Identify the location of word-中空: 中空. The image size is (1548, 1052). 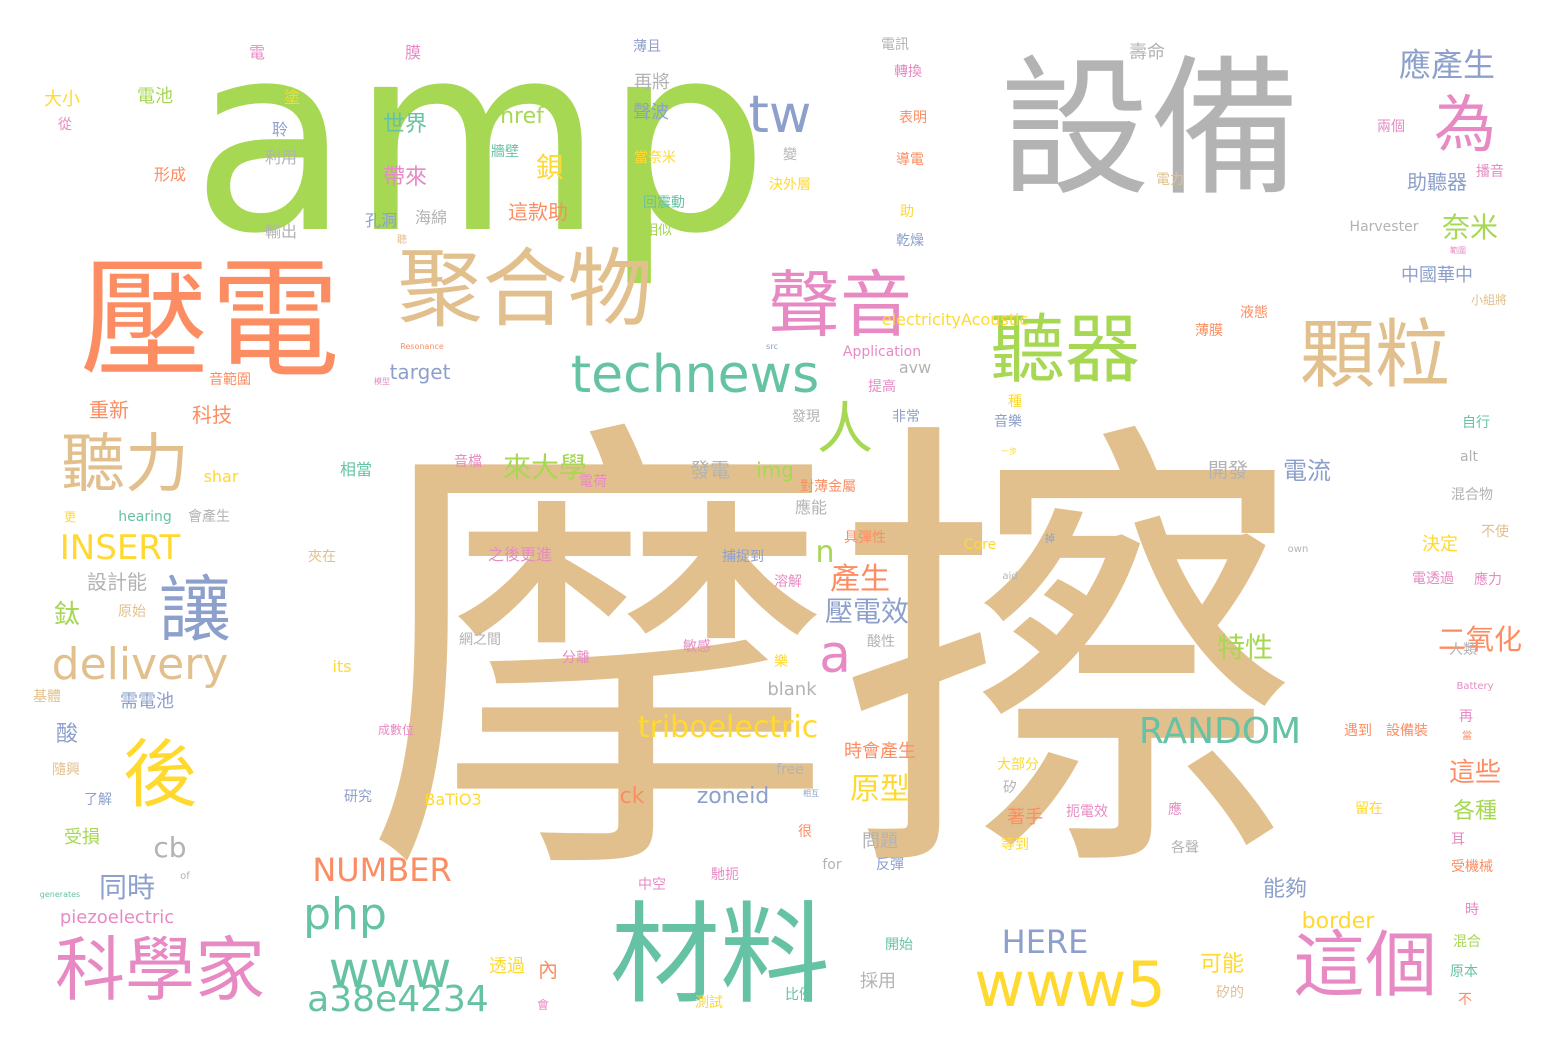
(652, 885).